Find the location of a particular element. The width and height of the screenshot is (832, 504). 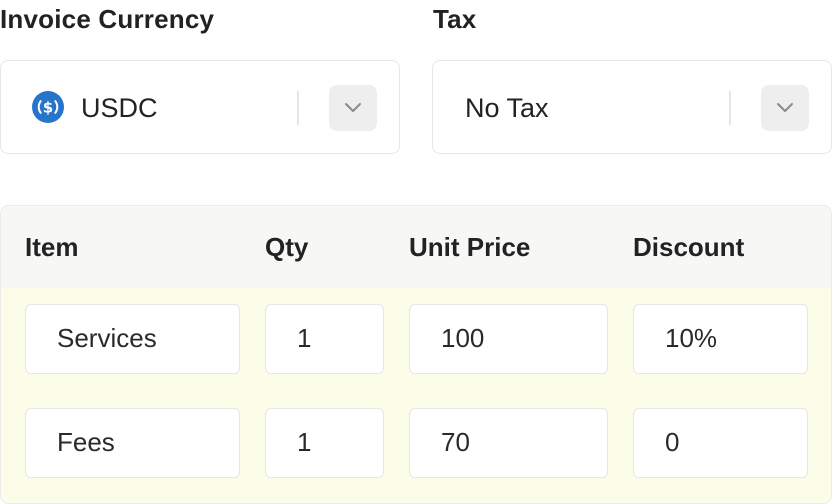

column-header-discount: Discount is located at coordinates (689, 247).